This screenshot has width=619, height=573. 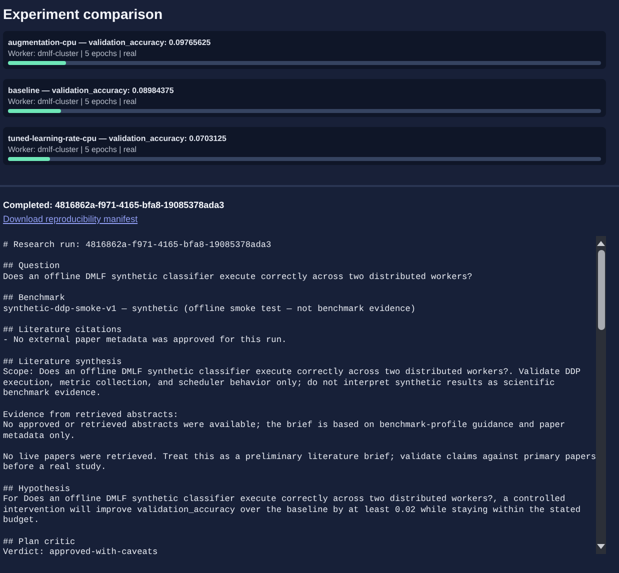 I want to click on report-line: No live papers were retrieved. Treat this as a preliminary literature brief; validate claims against primary papers, so click(x=299, y=457).